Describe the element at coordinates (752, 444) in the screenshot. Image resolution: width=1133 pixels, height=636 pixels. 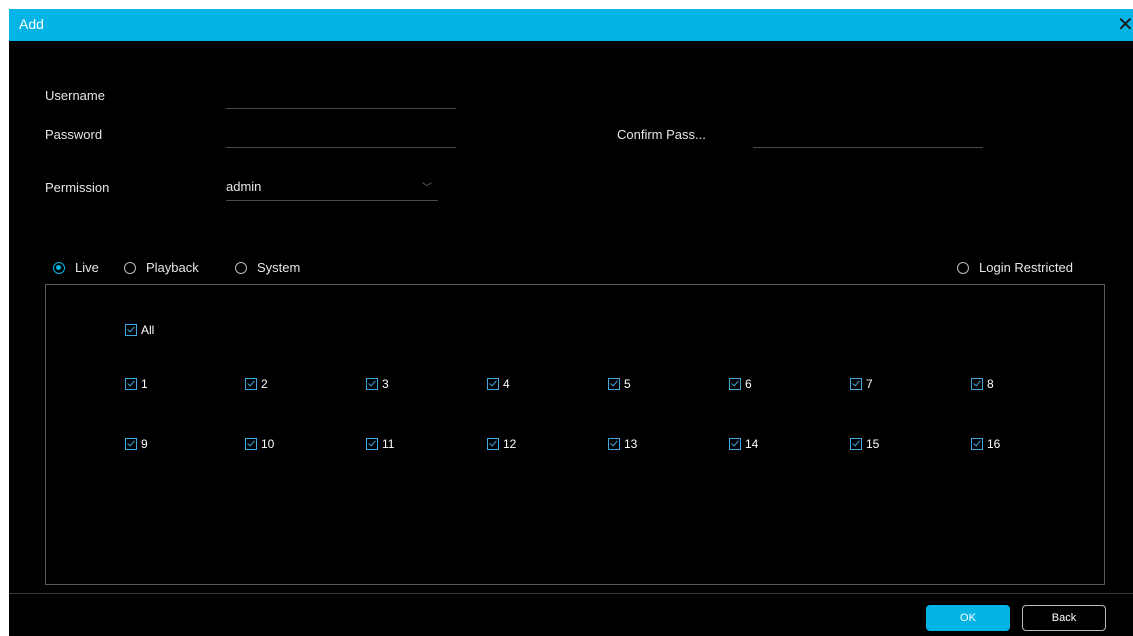
I see `channel-label: 14` at that location.